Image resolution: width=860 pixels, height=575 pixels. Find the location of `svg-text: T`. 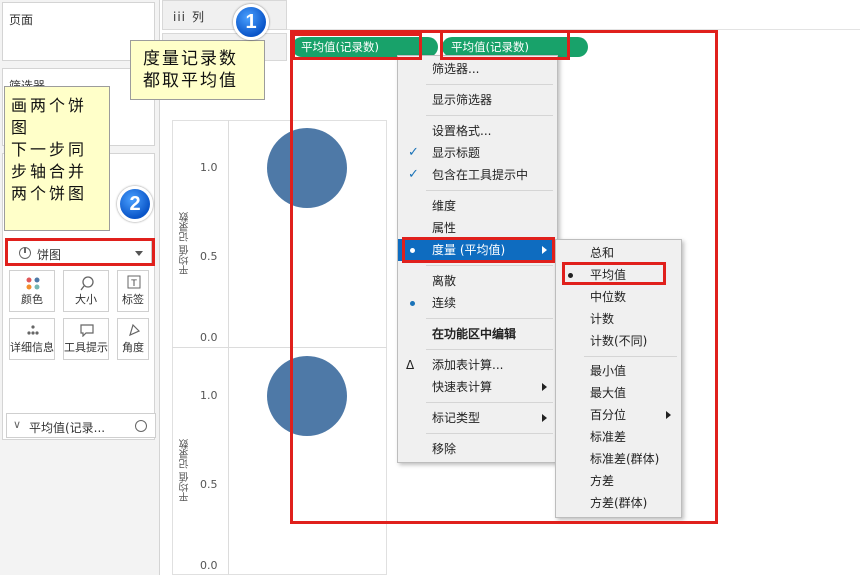

svg-text: T is located at coordinates (133, 284).